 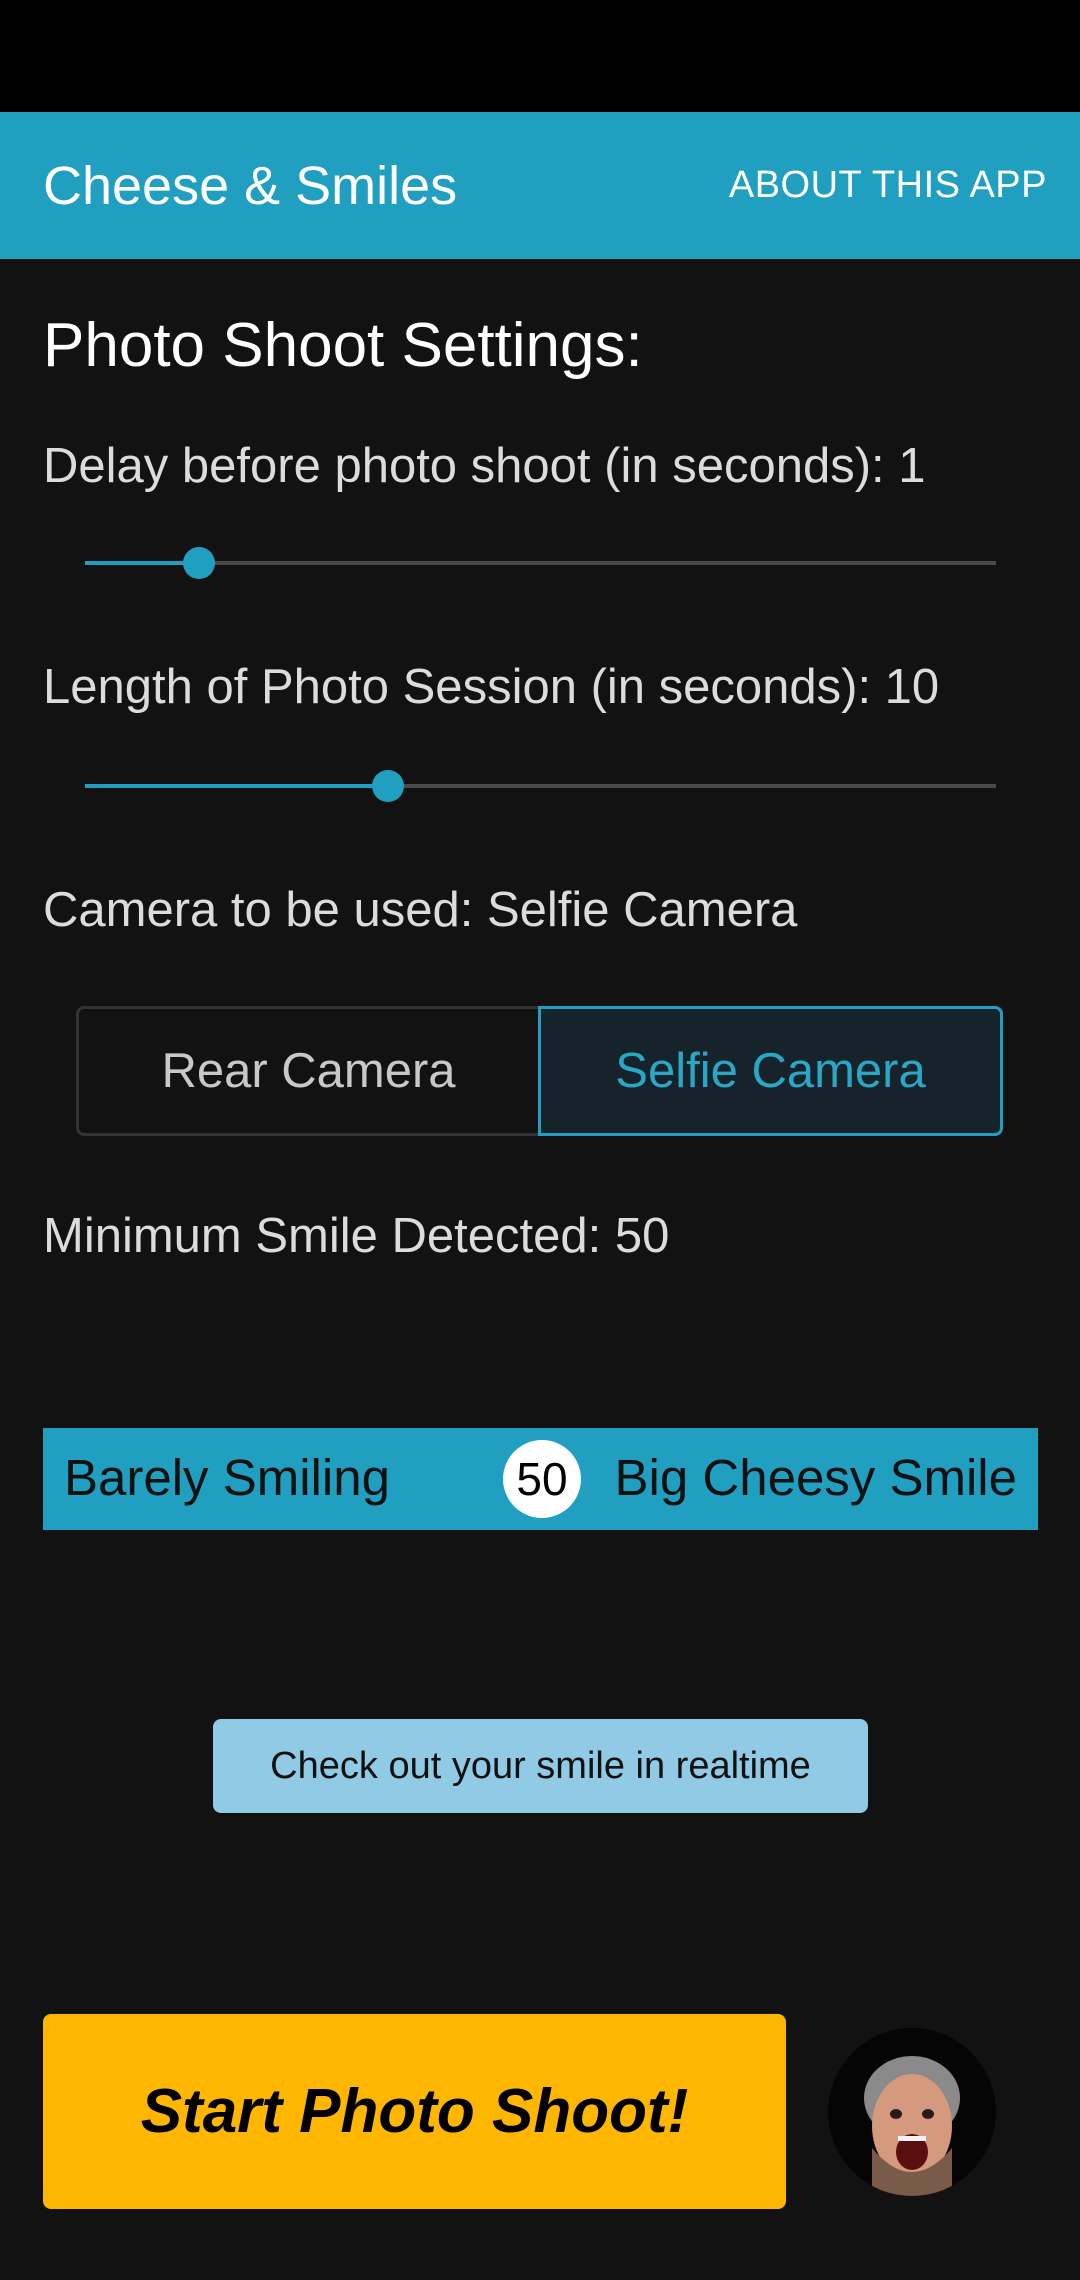 What do you see at coordinates (420, 910) in the screenshot?
I see `camera-label: Camera to be used: Selfie Camera` at bounding box center [420, 910].